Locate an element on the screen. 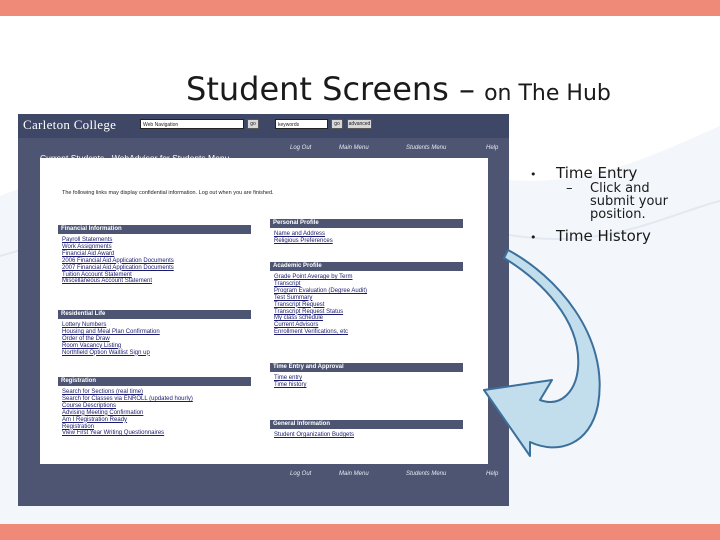 The width and height of the screenshot is (720, 540). slide-title: Student Screens – on The Hub is located at coordinates (398, 89).